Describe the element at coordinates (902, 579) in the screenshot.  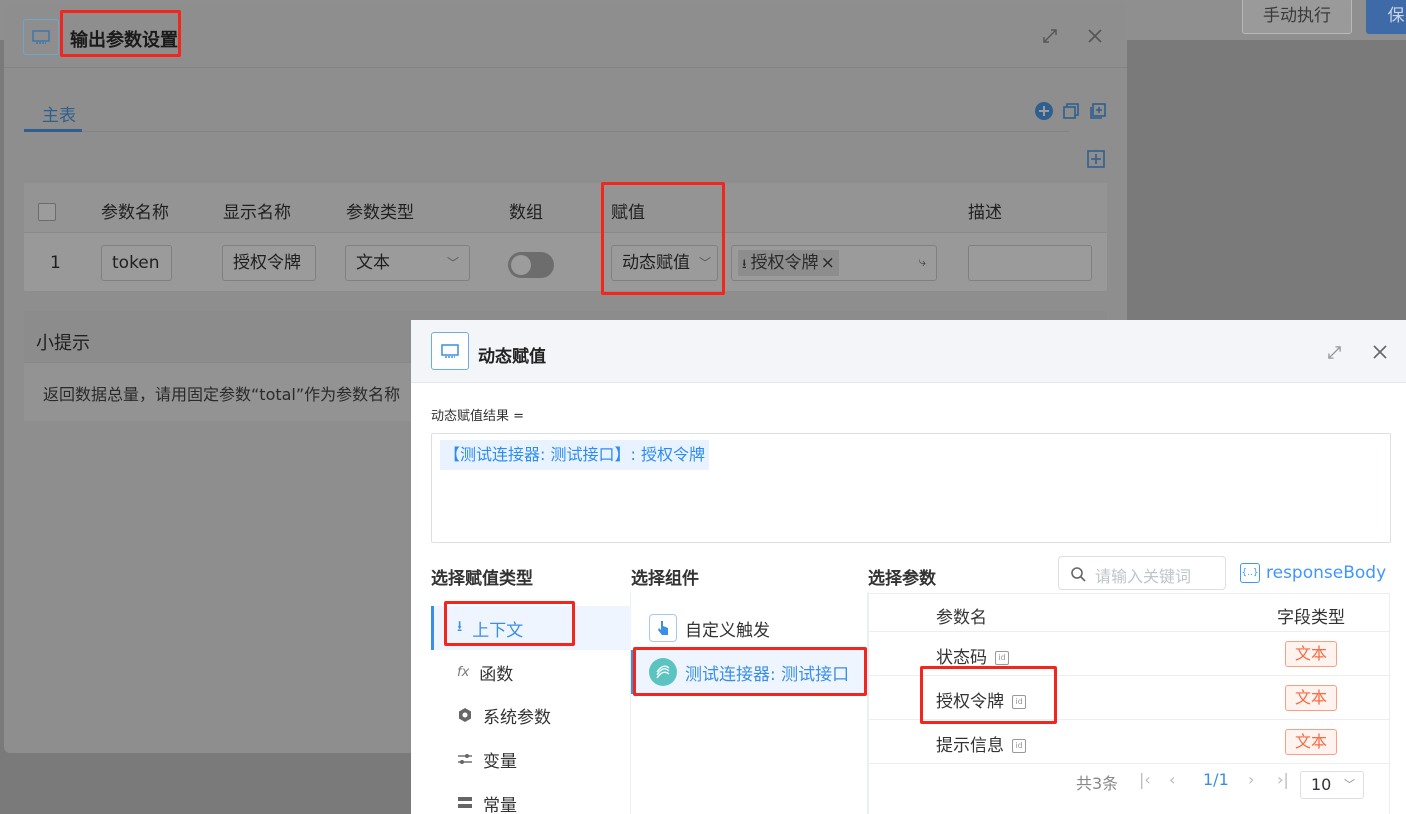
I see `section-param: 选择参数` at that location.